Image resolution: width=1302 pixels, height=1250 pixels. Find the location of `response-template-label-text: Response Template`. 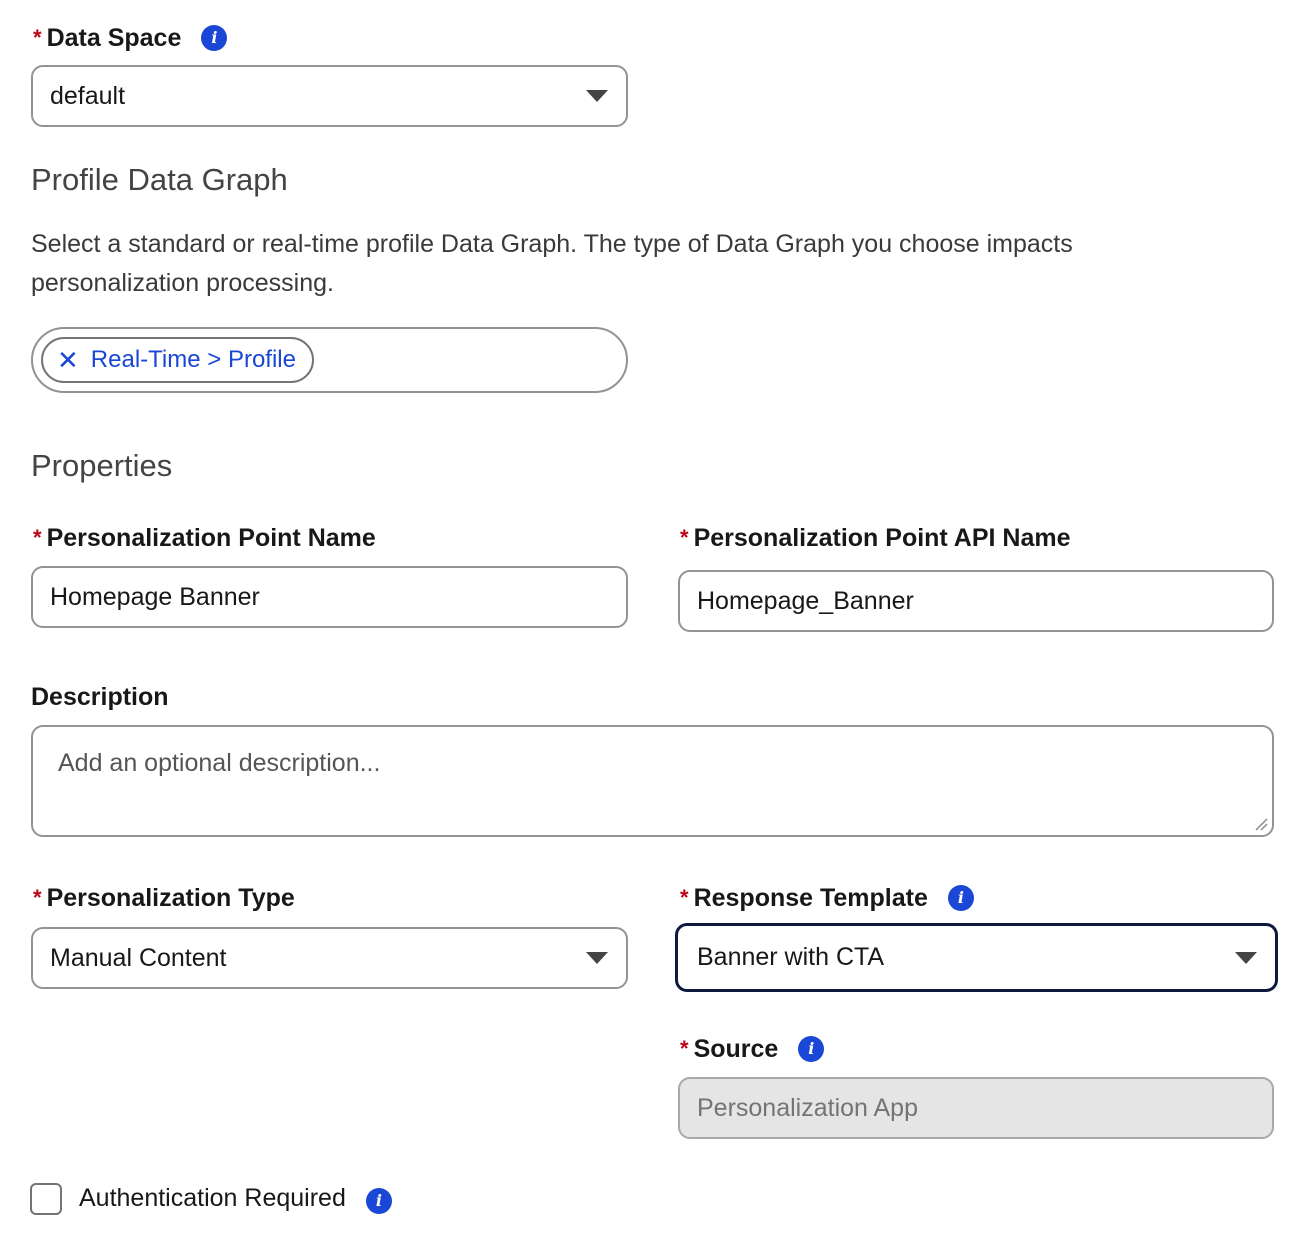

response-template-label-text: Response Template is located at coordinates (810, 897).